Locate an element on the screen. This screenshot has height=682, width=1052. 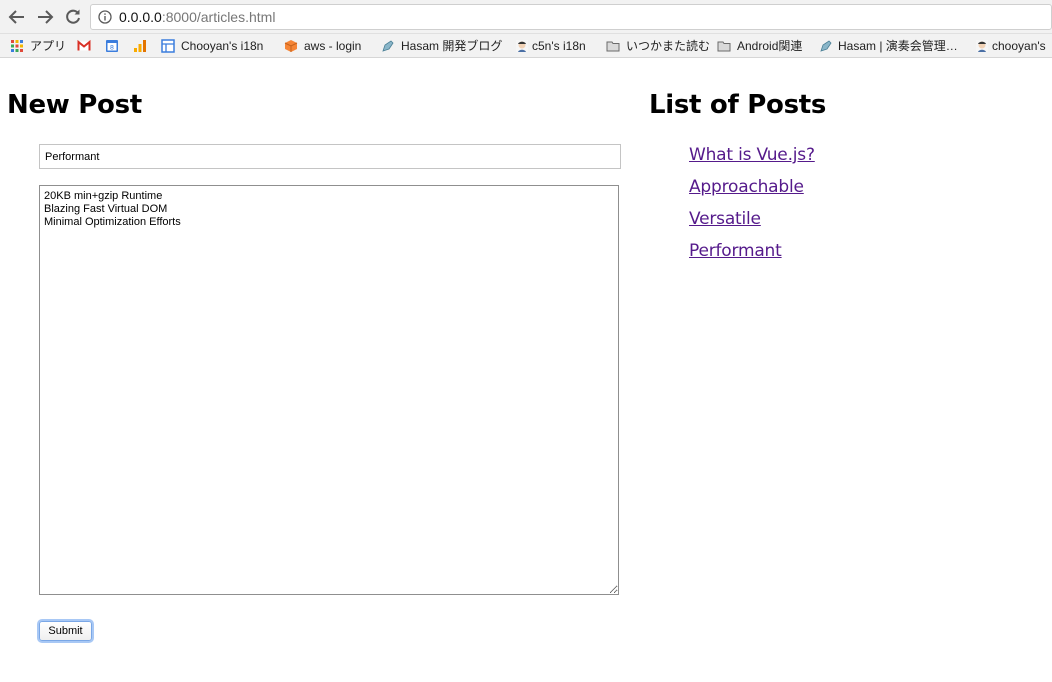
list-of-posts-heading: List of Posts is located at coordinates (738, 105).